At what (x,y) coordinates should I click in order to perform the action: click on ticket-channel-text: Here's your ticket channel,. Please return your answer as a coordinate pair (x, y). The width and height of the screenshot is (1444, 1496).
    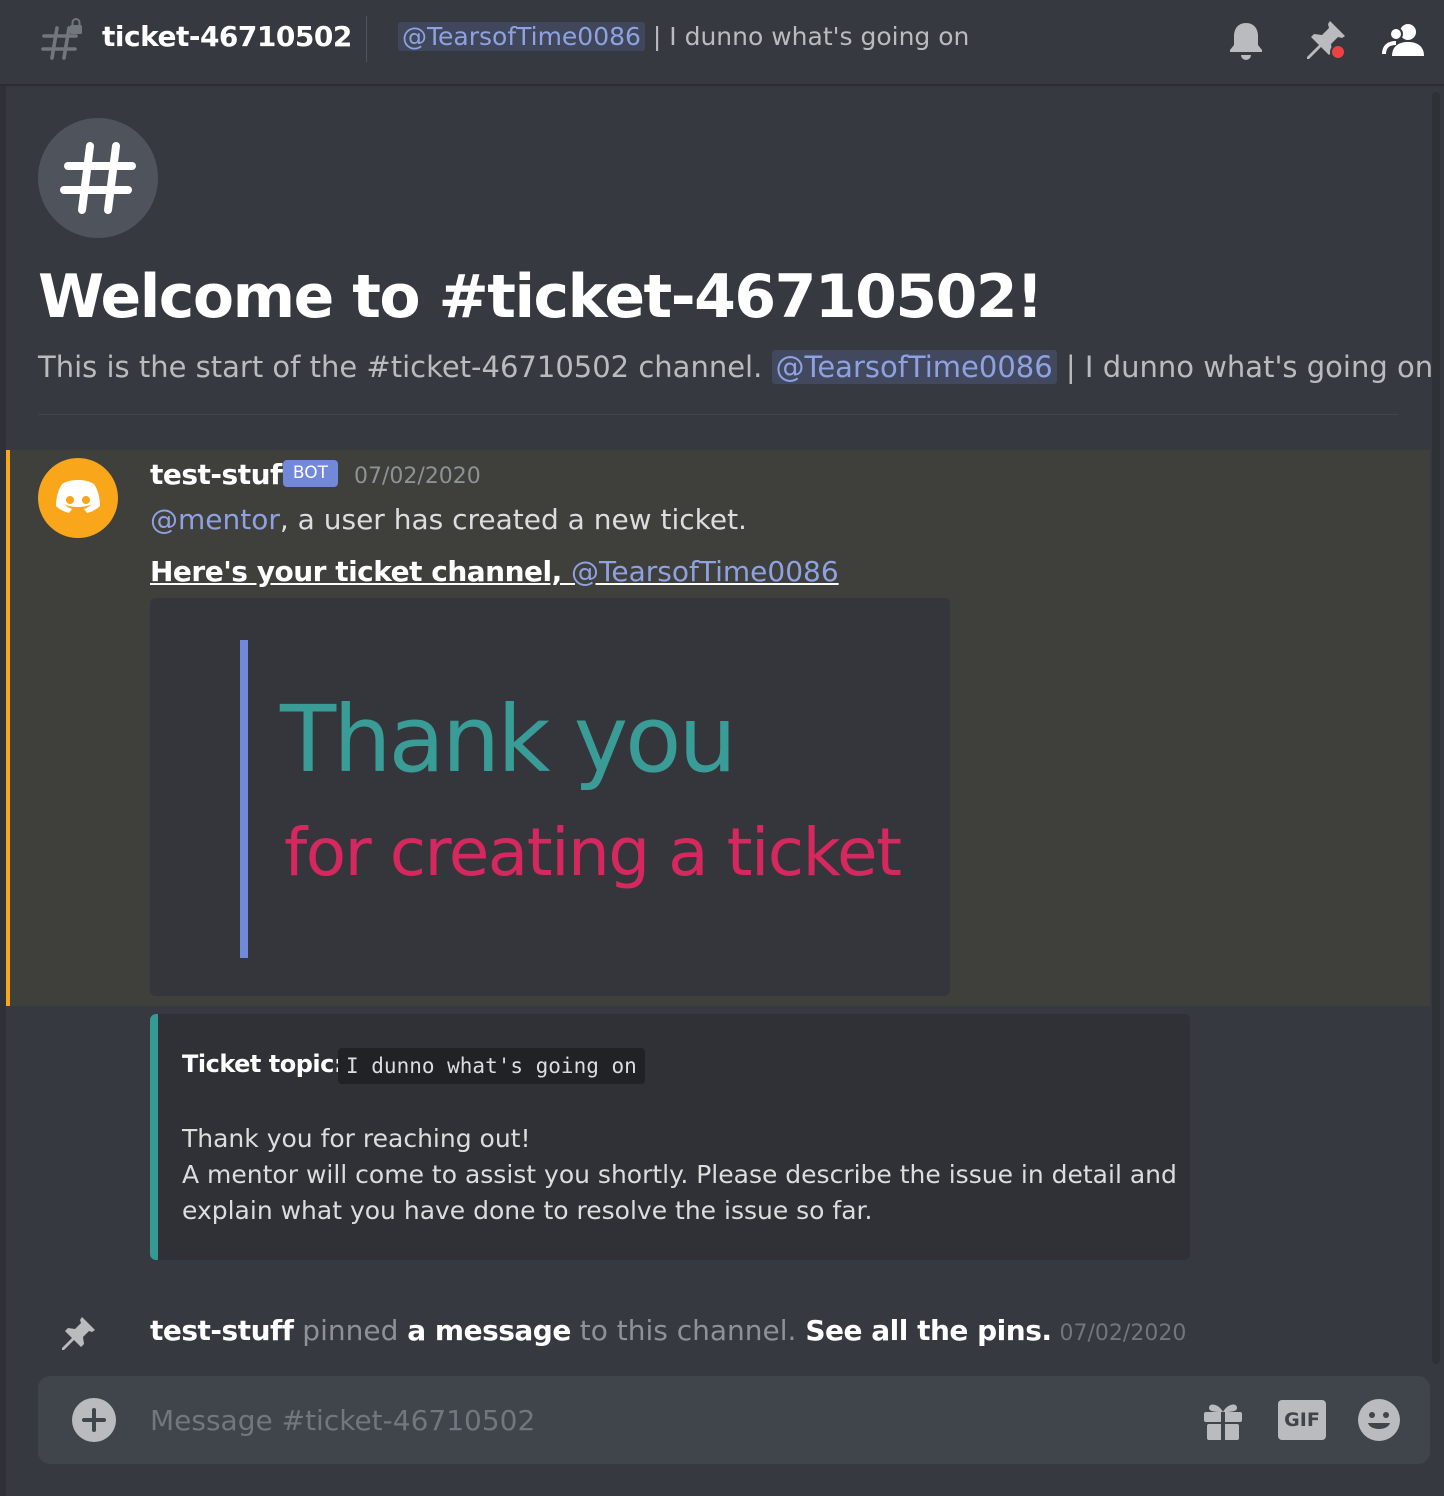
    Looking at the image, I should click on (361, 571).